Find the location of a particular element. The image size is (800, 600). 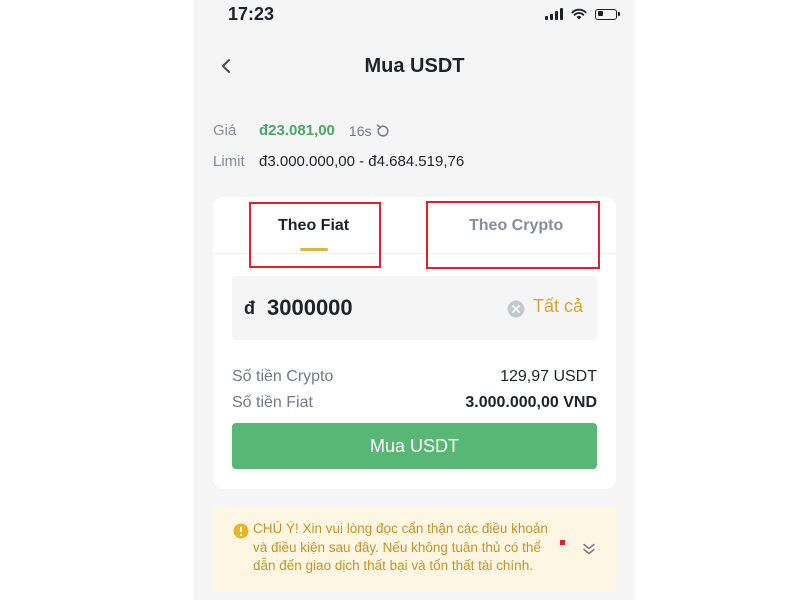

wifi-icon is located at coordinates (579, 14).